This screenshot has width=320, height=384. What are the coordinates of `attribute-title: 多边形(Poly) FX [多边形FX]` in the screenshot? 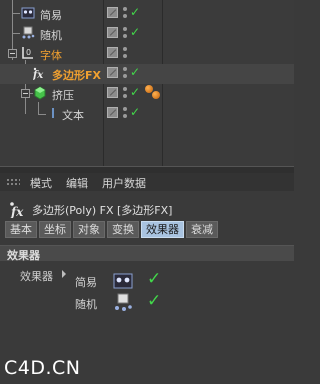 It's located at (102, 210).